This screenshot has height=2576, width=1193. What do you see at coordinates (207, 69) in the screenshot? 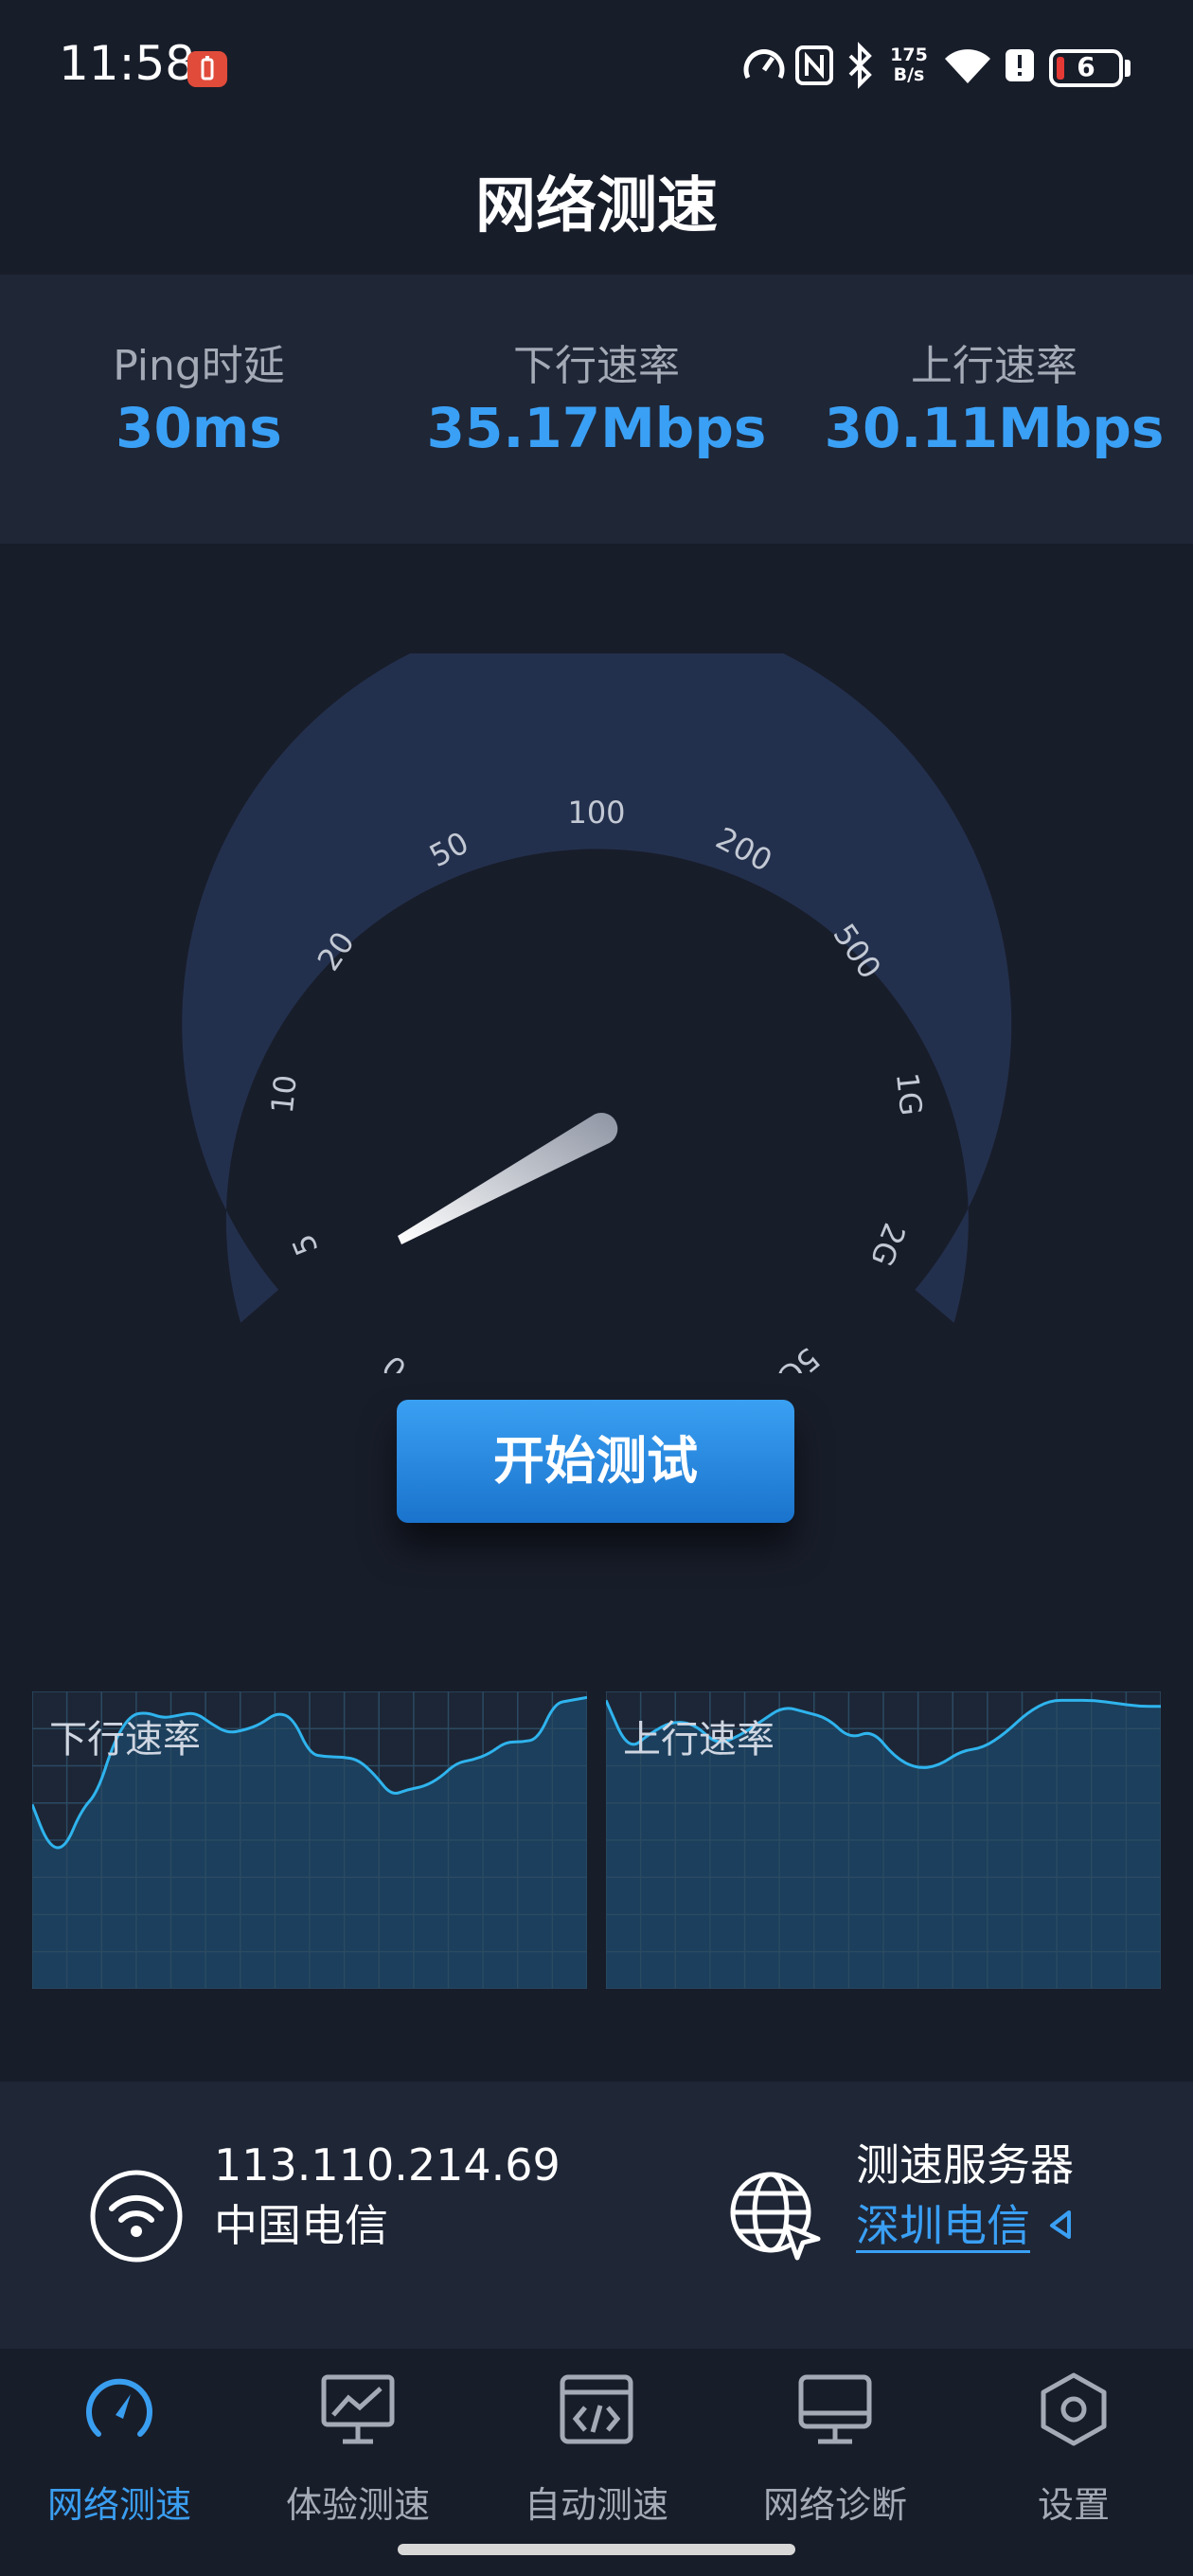
I see `app-notification-icon` at bounding box center [207, 69].